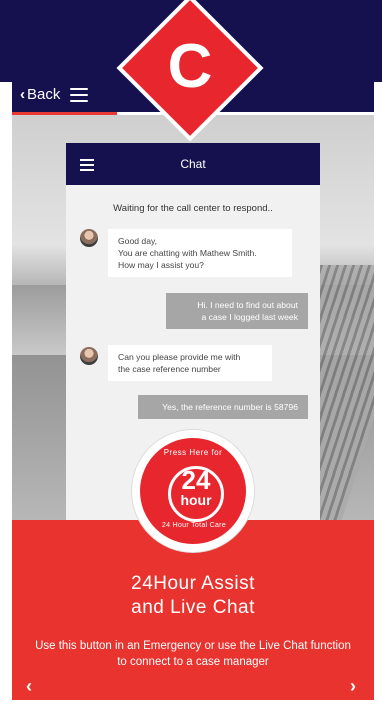 Image resolution: width=382 pixels, height=705 pixels. What do you see at coordinates (196, 500) in the screenshot?
I see `badge-unit: hour` at bounding box center [196, 500].